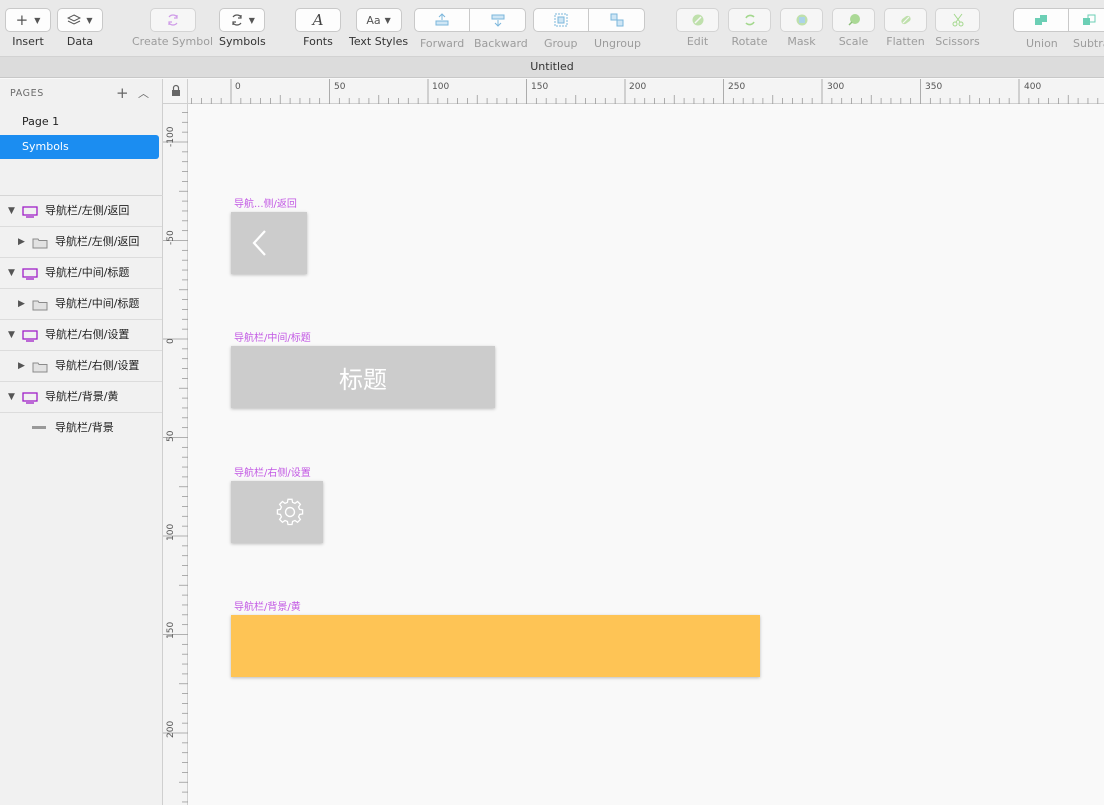  What do you see at coordinates (80, 41) in the screenshot?
I see `data-label: Data` at bounding box center [80, 41].